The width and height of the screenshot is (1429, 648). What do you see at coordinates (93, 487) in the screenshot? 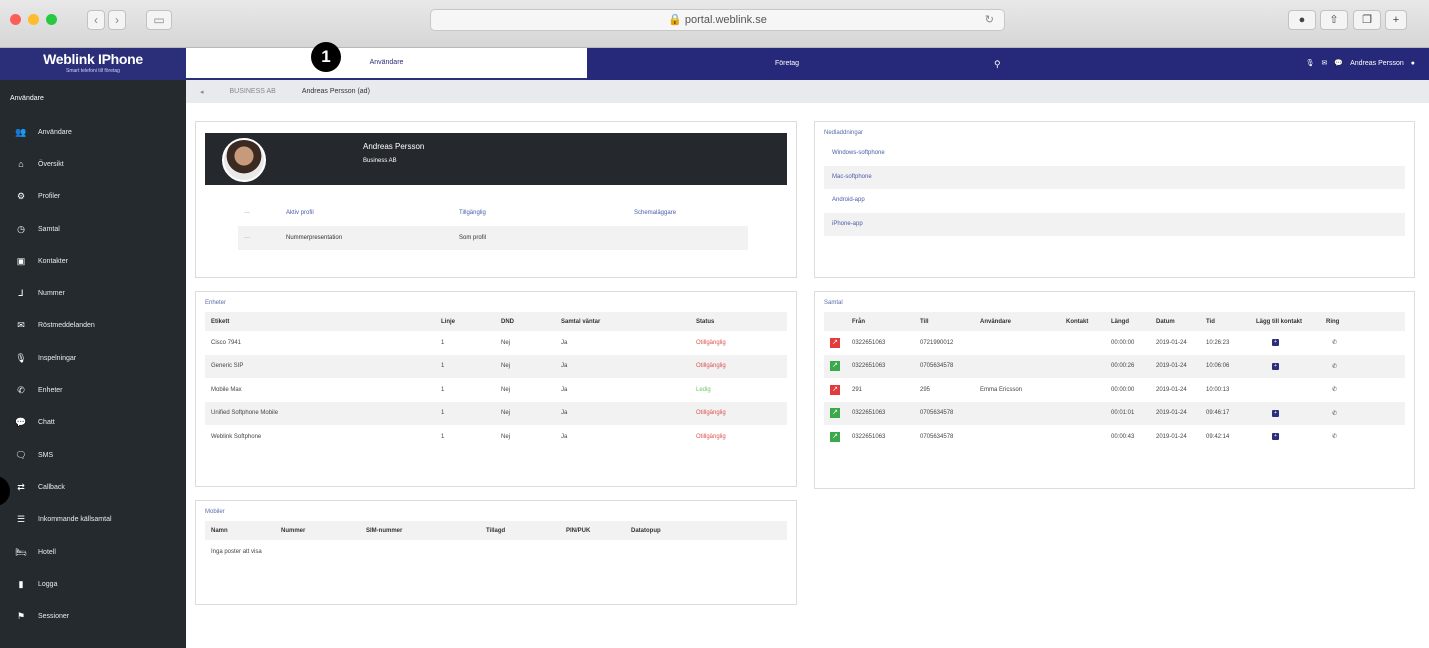
I see `sidebar-item: ⇄ Callback` at bounding box center [93, 487].